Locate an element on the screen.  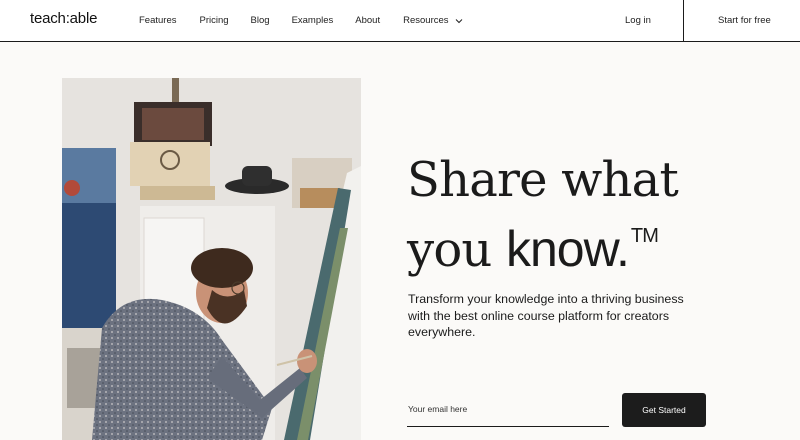
email-input-underline is located at coordinates (508, 426).